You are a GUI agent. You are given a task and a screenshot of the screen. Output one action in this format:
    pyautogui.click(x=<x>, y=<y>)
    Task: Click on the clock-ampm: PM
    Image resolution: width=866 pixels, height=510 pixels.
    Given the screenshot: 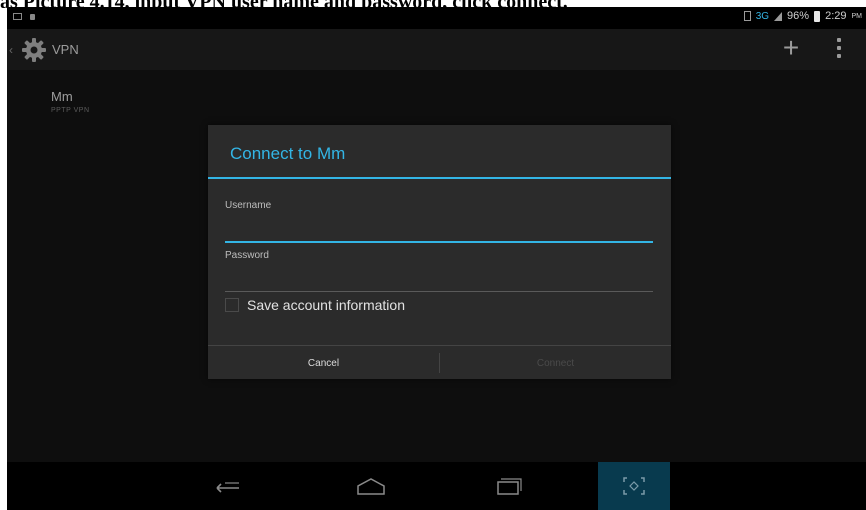 What is the action you would take?
    pyautogui.click(x=857, y=16)
    